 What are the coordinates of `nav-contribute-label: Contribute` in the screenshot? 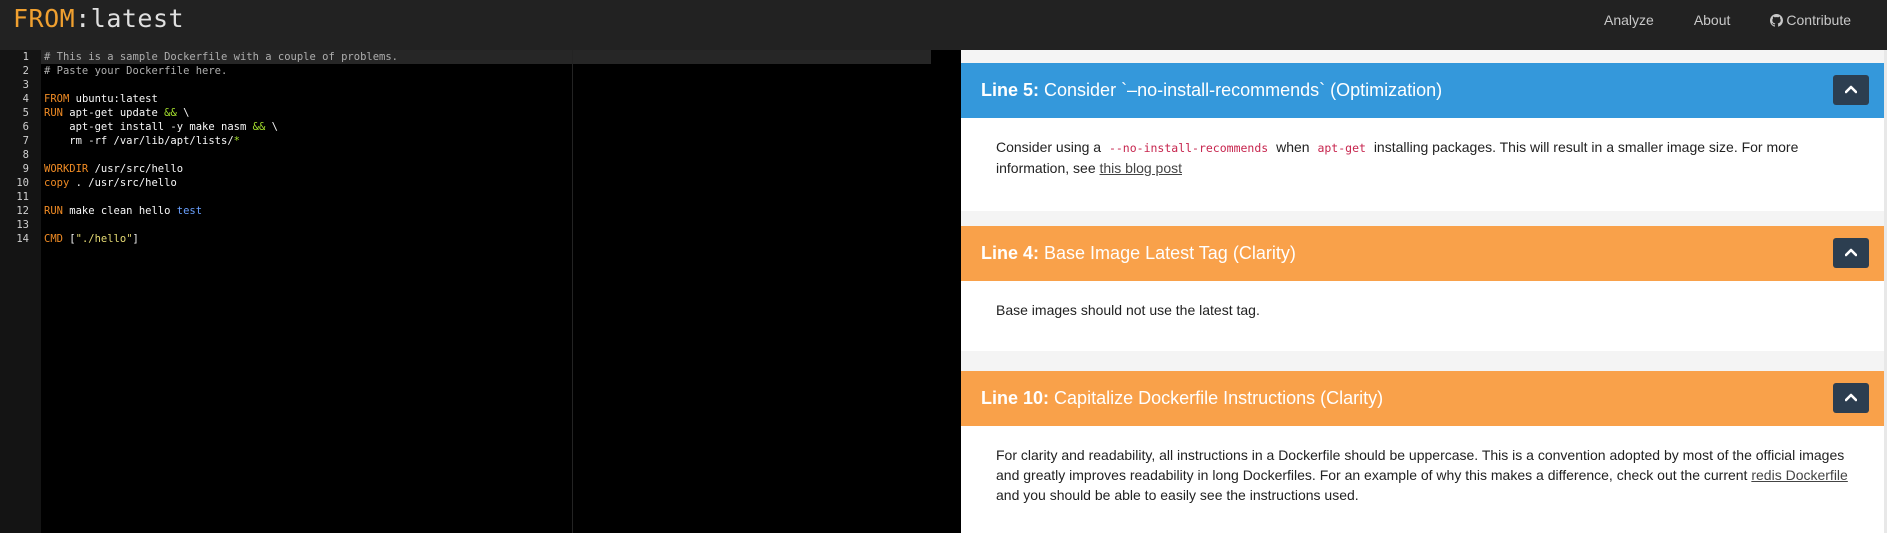 It's located at (1818, 20).